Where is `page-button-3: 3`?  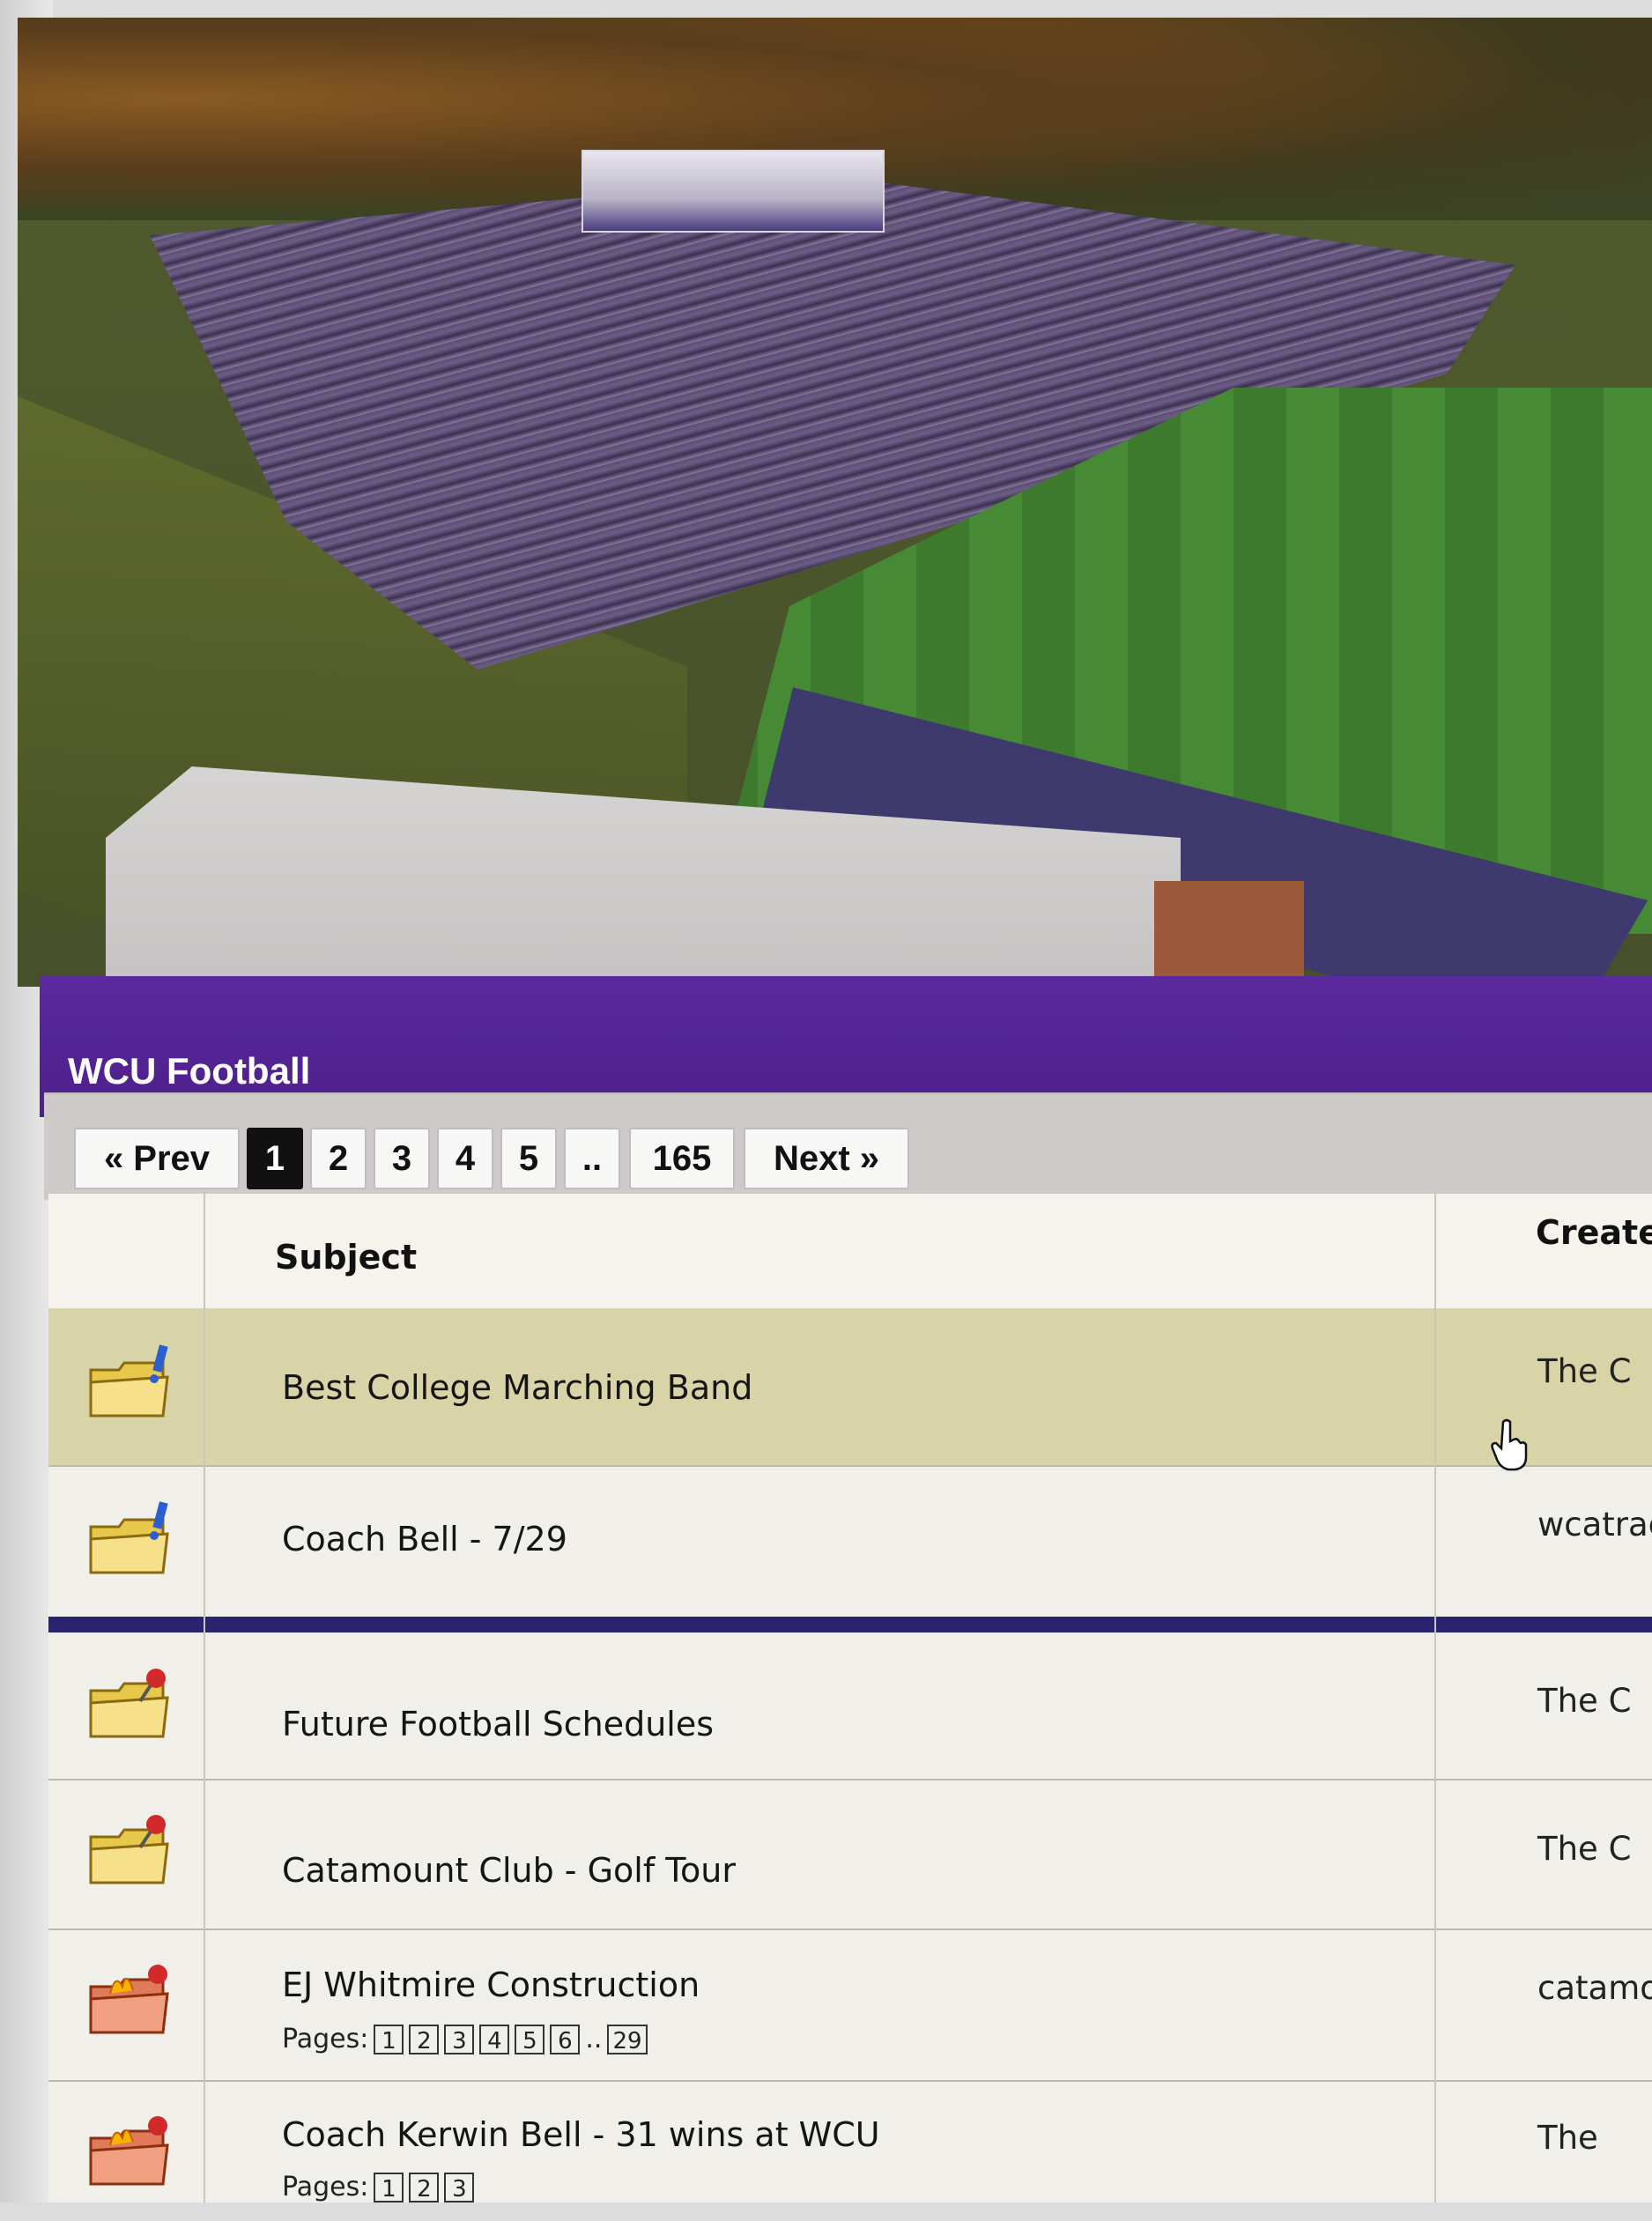 page-button-3: 3 is located at coordinates (402, 1158).